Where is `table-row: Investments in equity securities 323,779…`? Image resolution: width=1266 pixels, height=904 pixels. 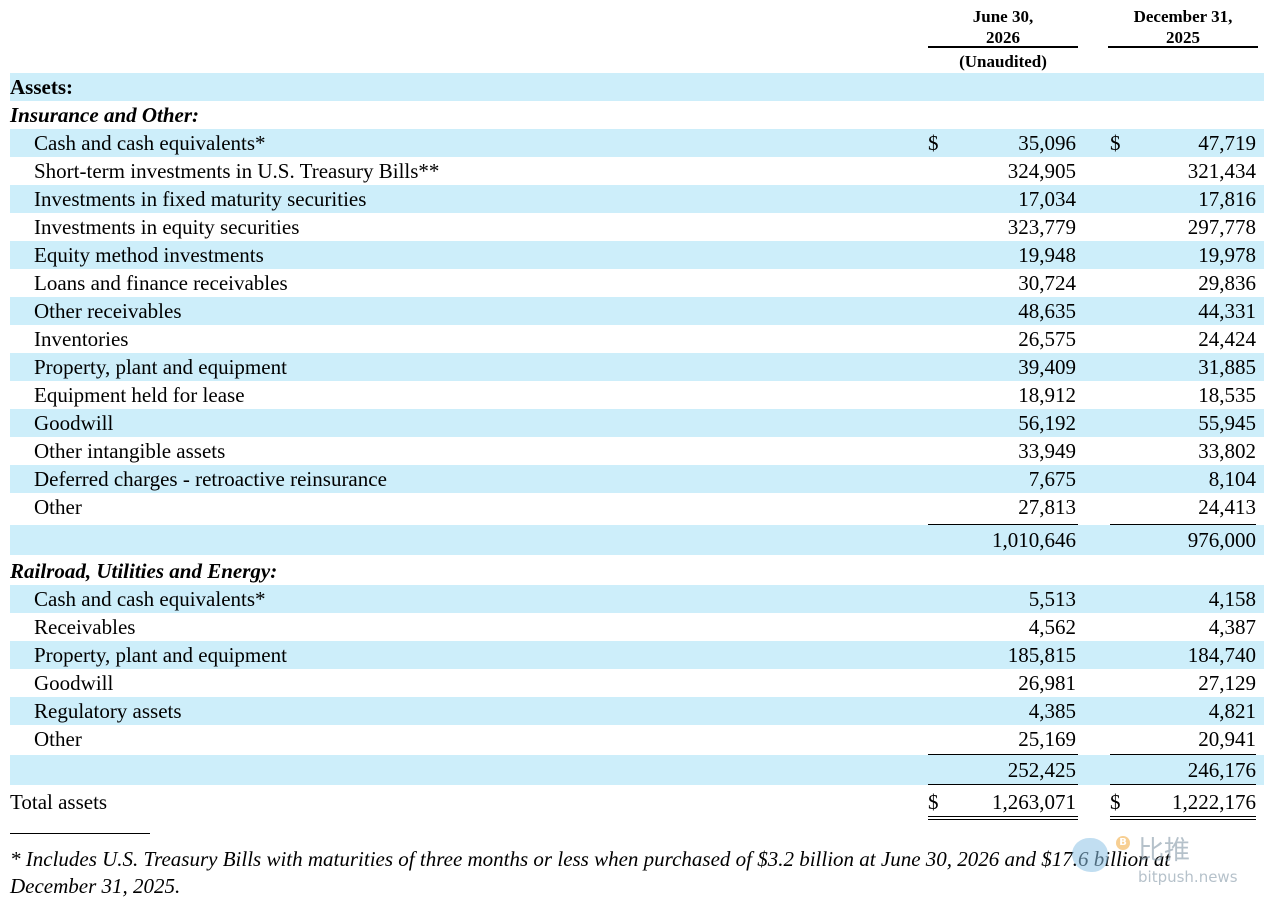
table-row: Investments in equity securities 323,779… is located at coordinates (637, 227).